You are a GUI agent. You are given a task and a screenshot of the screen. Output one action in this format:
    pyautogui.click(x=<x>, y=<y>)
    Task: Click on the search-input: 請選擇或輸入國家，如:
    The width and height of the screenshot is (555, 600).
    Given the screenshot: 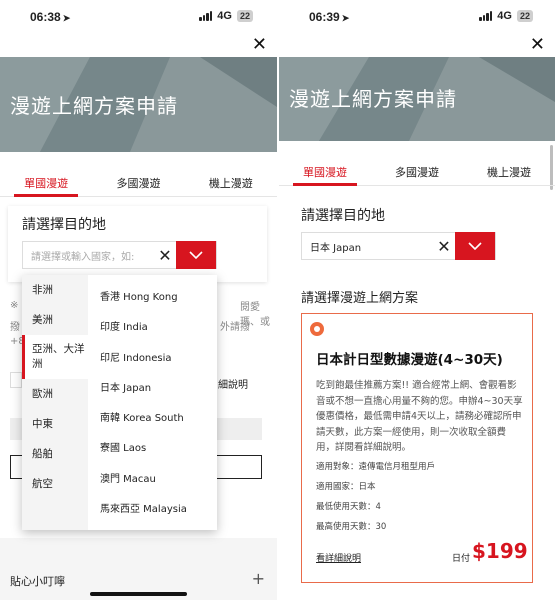 What is the action you would take?
    pyautogui.click(x=88, y=255)
    